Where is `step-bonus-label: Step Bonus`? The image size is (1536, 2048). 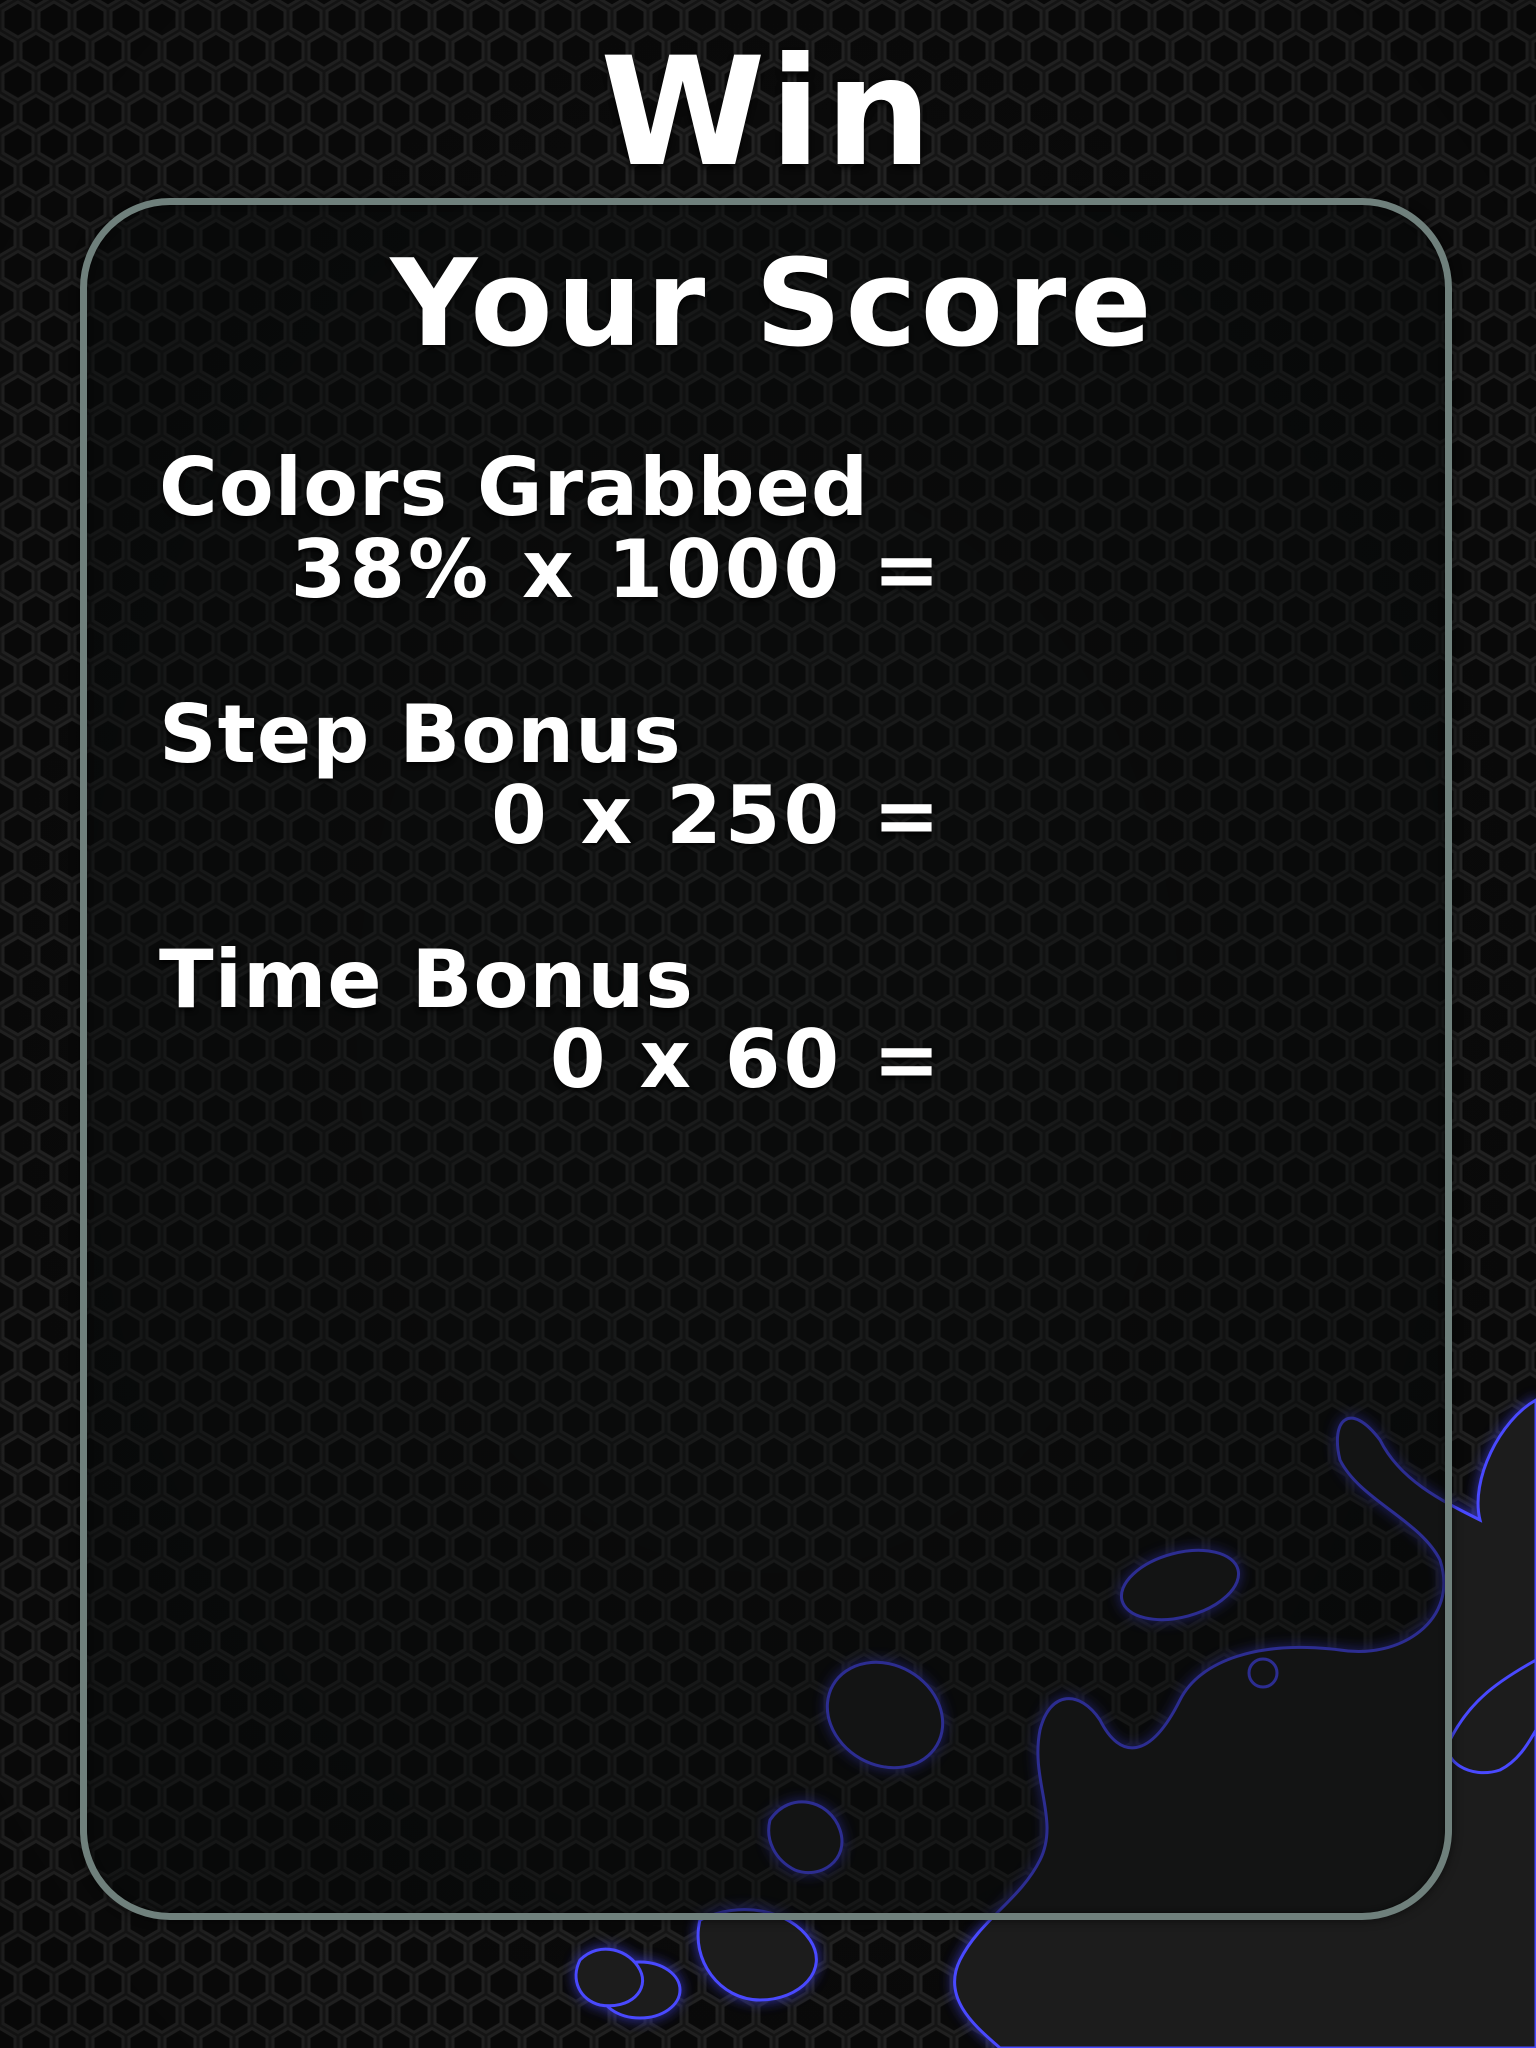 step-bonus-label: Step Bonus is located at coordinates (420, 734).